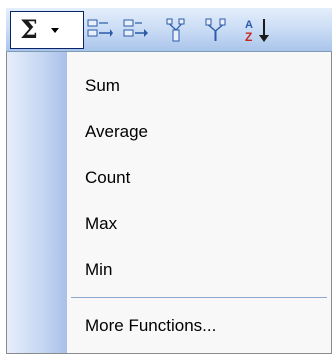 Image resolution: width=336 pixels, height=360 pixels. I want to click on outdent-rows-icon, so click(136, 30).